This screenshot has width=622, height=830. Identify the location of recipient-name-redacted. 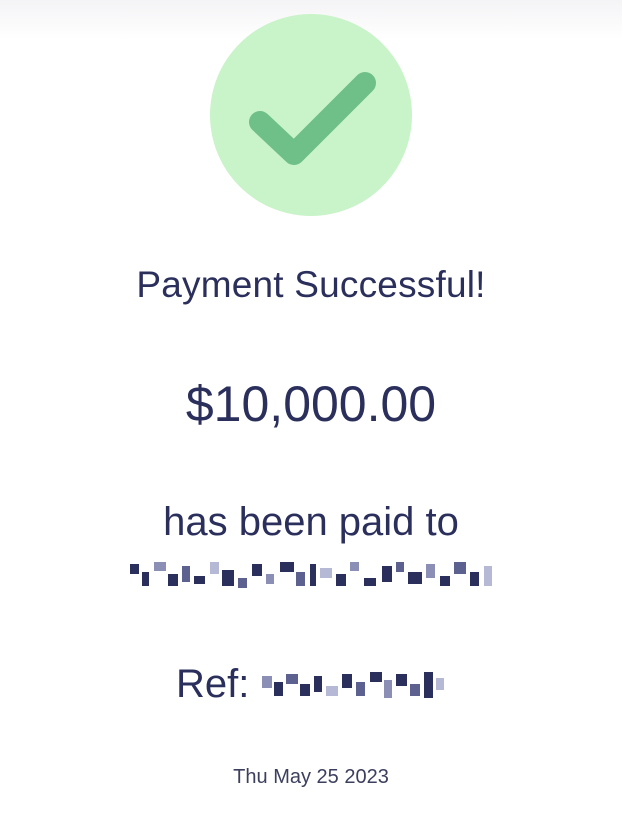
(311, 577).